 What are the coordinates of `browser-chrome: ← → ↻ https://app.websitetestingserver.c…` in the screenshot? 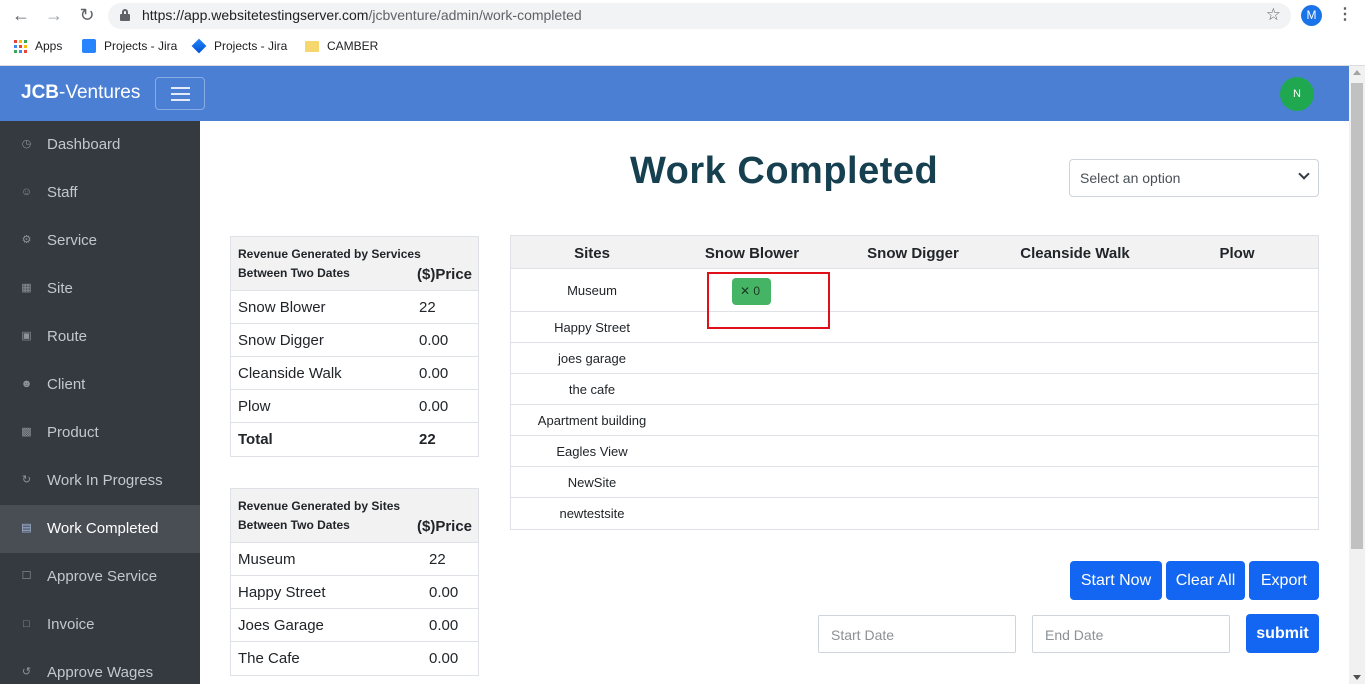 It's located at (682, 33).